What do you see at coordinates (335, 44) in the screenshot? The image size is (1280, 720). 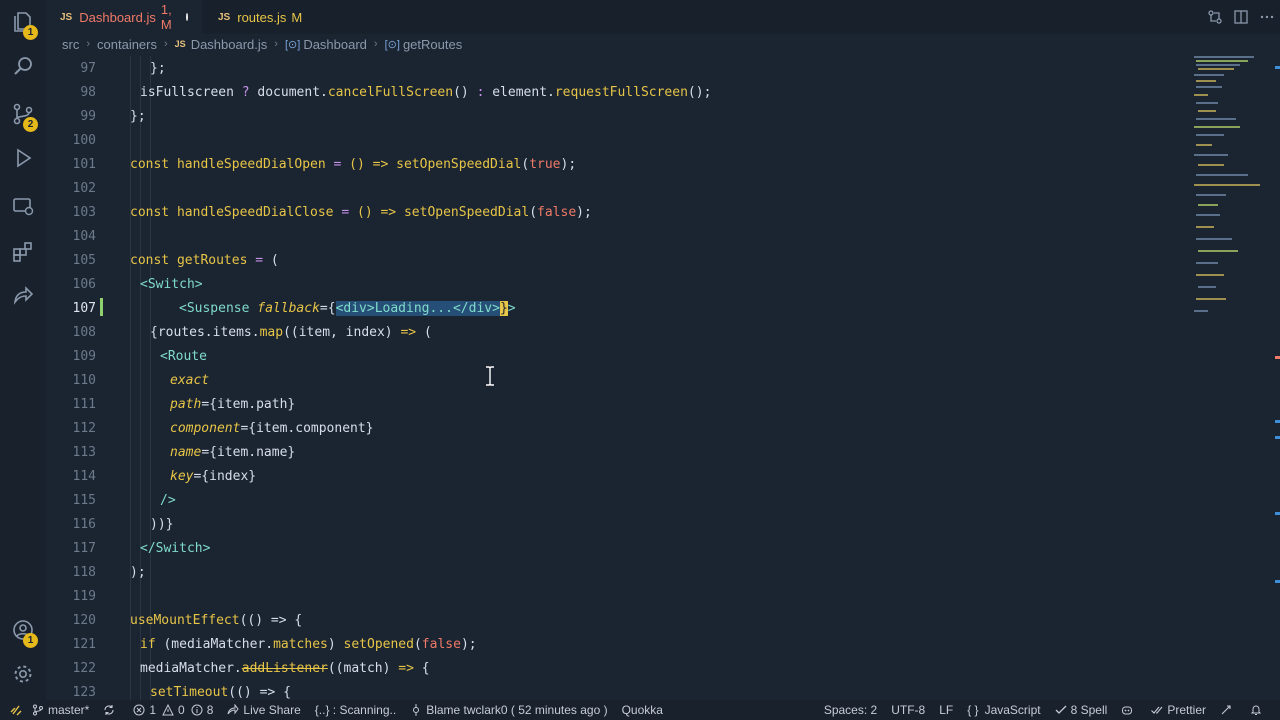 I see `breadcrumb-dashboard: Dashboard` at bounding box center [335, 44].